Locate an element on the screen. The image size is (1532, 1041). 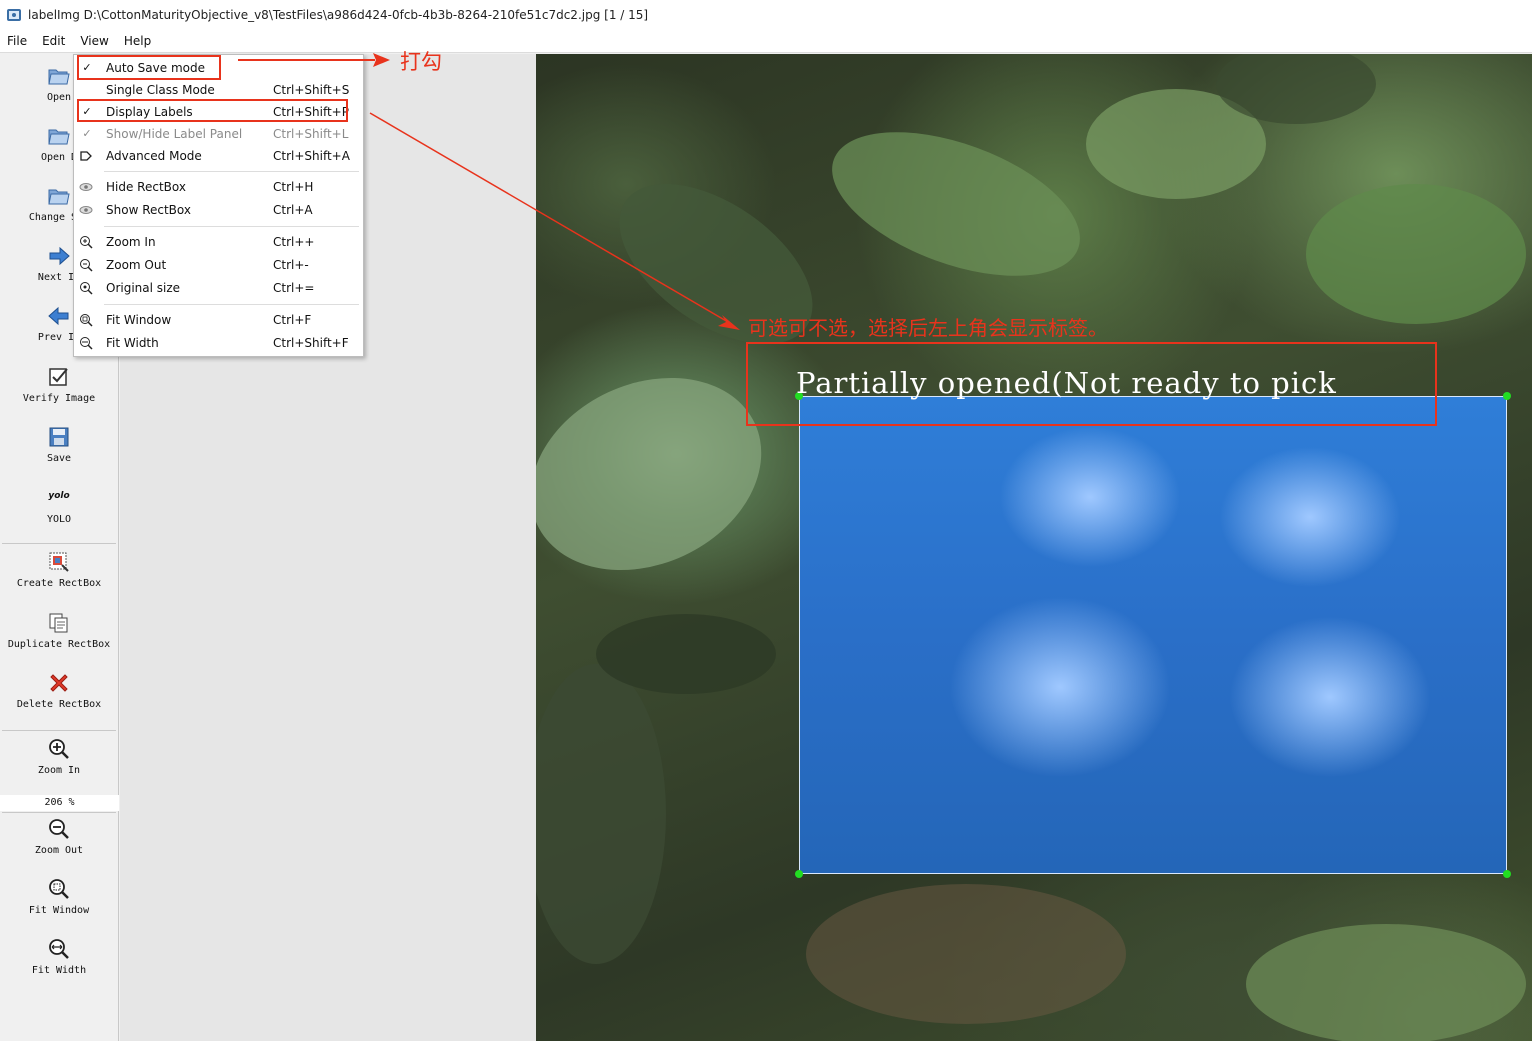
annotation-text-check: 打勾 is located at coordinates (421, 62).